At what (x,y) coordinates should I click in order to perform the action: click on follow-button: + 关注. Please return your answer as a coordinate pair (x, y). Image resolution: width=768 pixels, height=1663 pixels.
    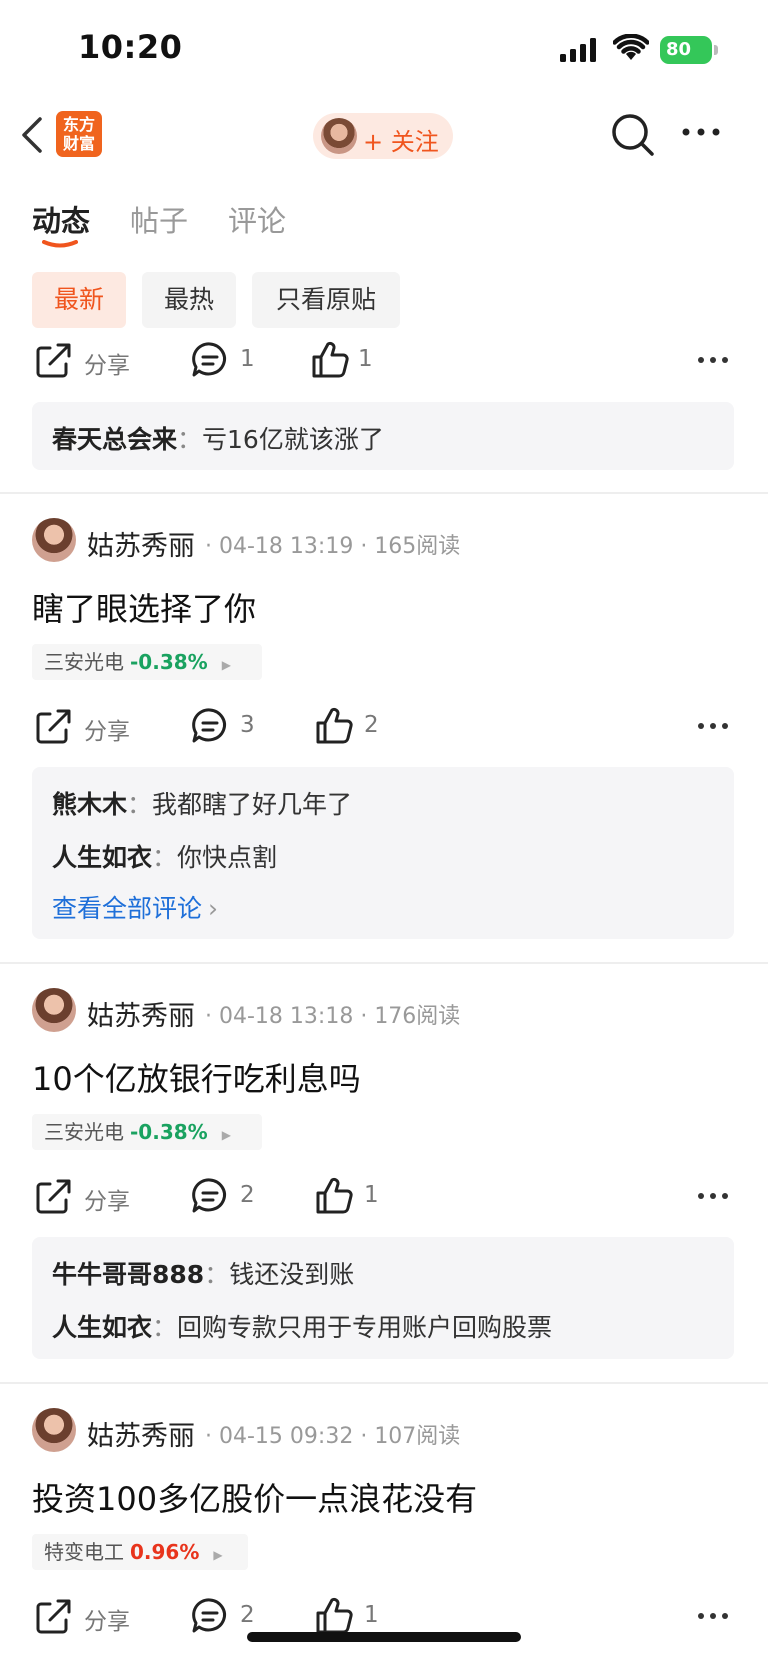
    Looking at the image, I should click on (383, 136).